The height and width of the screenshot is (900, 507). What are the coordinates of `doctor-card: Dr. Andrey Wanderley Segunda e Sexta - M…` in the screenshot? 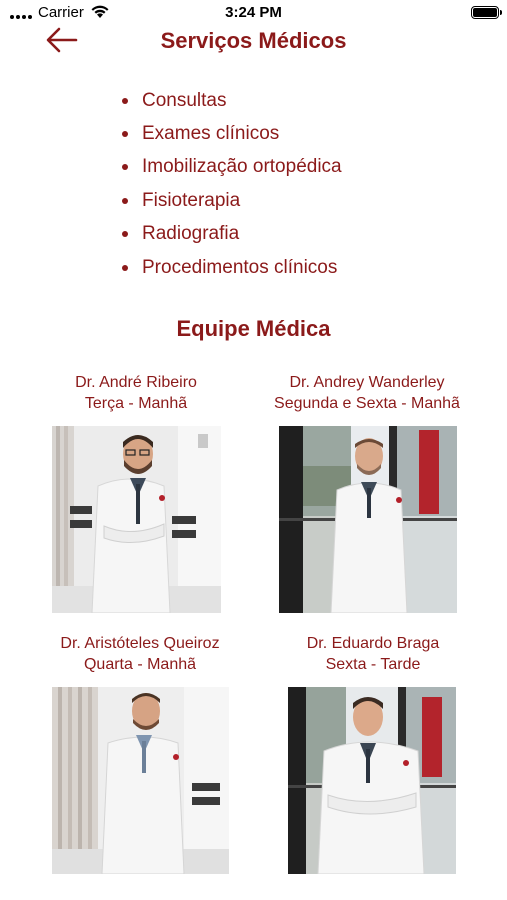 It's located at (367, 393).